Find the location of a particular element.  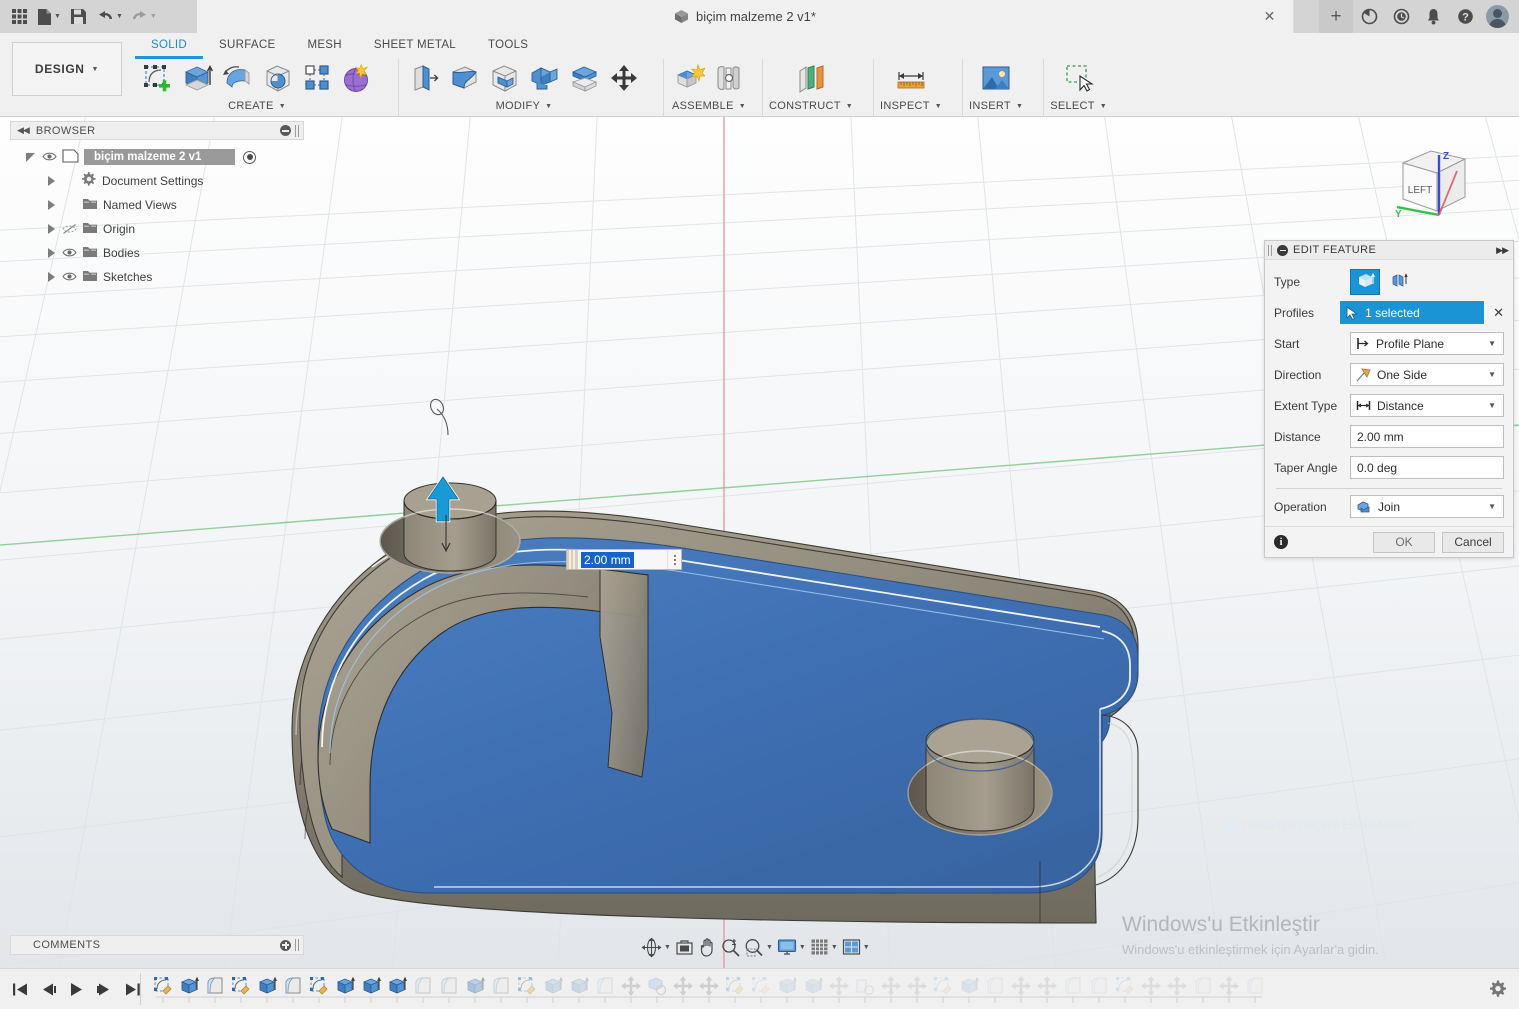

job-status-icon is located at coordinates (1369, 16).